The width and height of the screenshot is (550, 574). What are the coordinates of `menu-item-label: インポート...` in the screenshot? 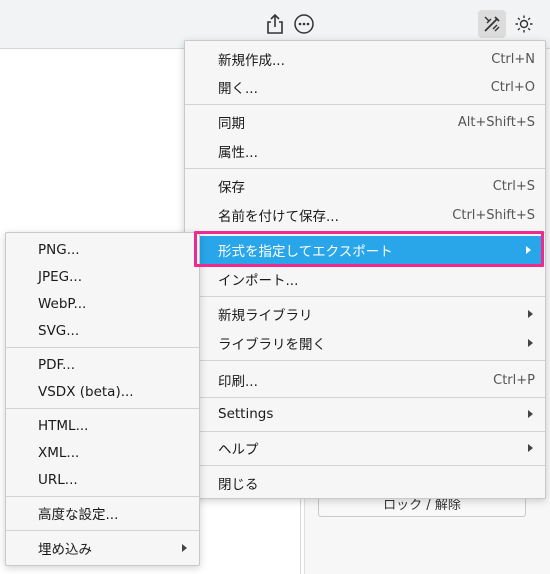 It's located at (258, 281).